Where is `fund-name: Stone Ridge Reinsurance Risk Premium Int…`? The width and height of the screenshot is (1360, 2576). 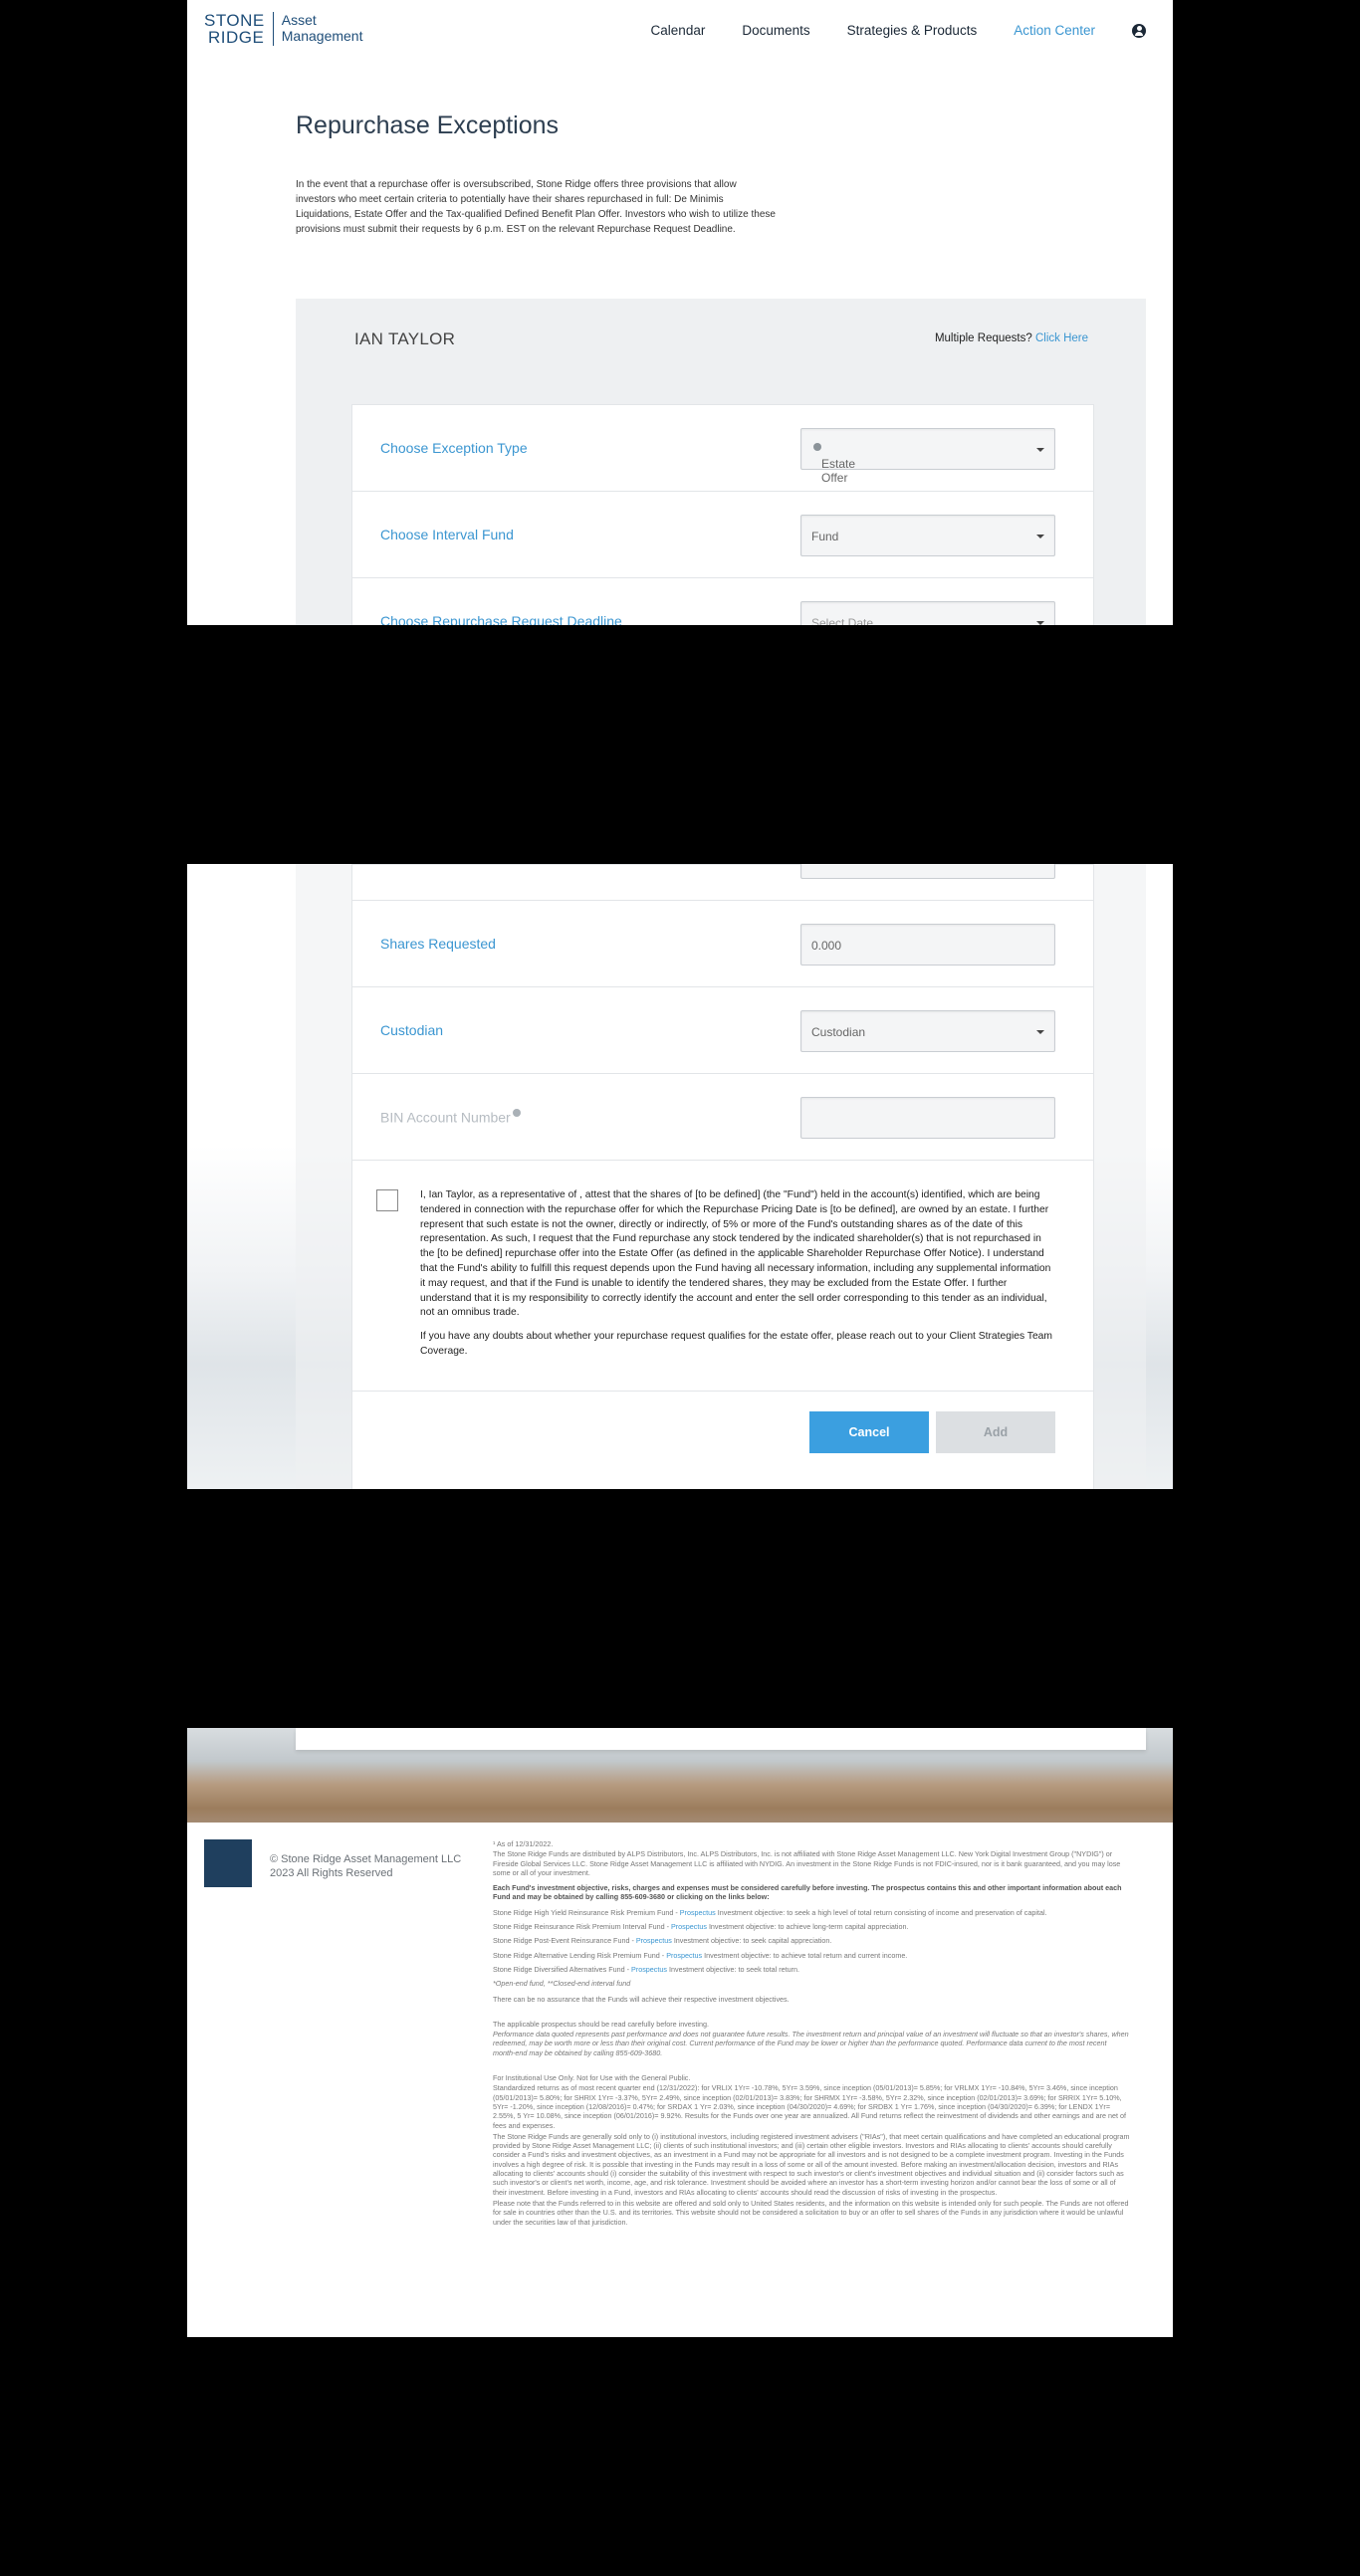
fund-name: Stone Ridge Reinsurance Risk Premium Int… is located at coordinates (579, 1927).